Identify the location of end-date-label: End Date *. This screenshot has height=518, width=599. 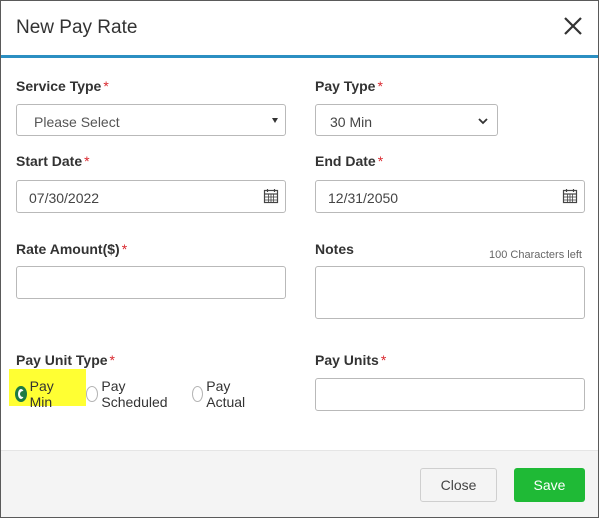
(349, 161).